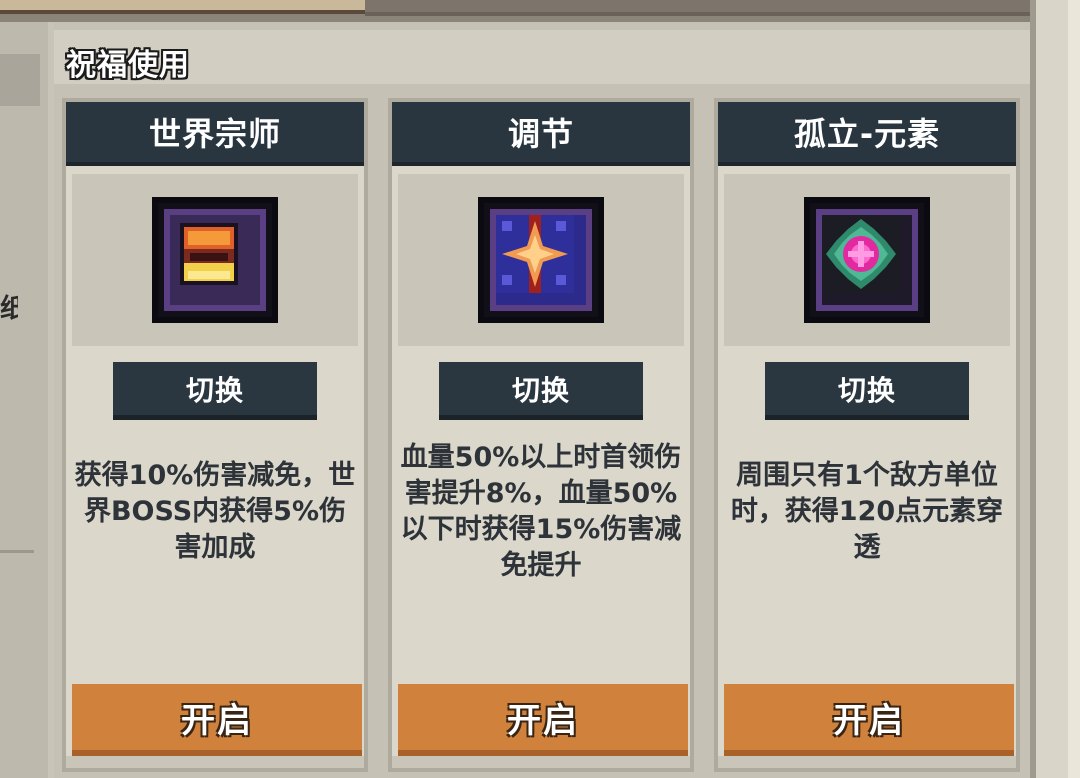 The width and height of the screenshot is (1080, 778). What do you see at coordinates (697, 8) in the screenshot?
I see `top-bar-strip` at bounding box center [697, 8].